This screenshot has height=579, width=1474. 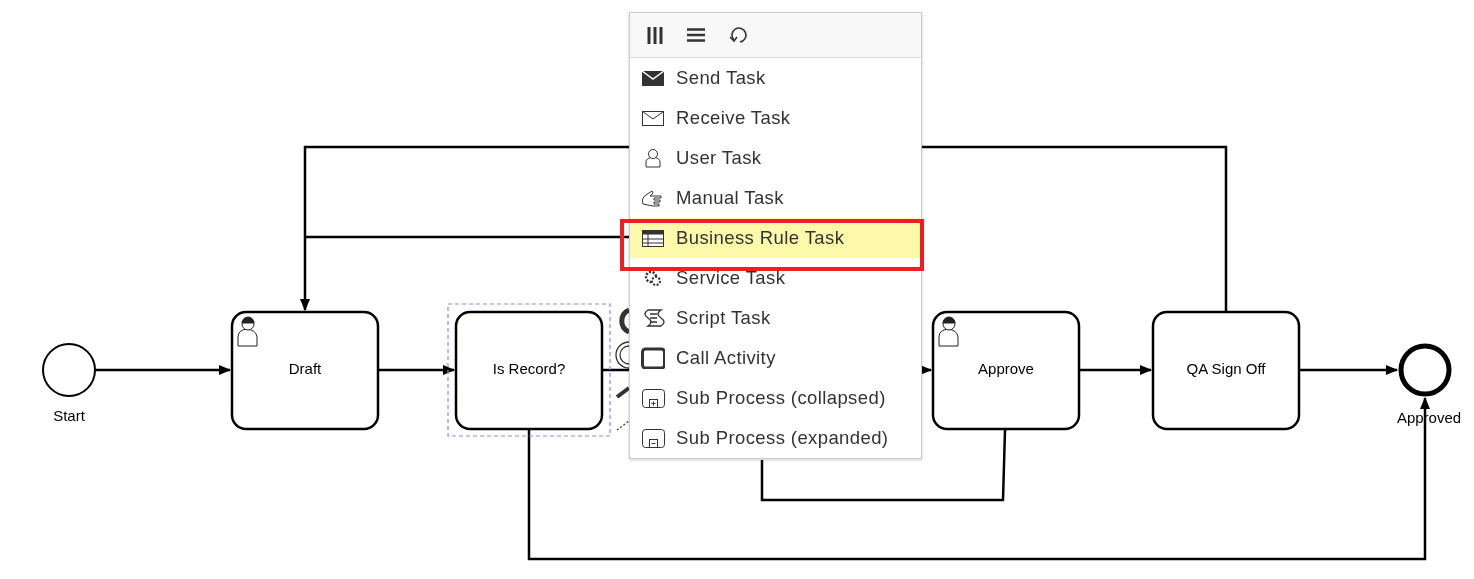 I want to click on scroll-icon, so click(x=653, y=318).